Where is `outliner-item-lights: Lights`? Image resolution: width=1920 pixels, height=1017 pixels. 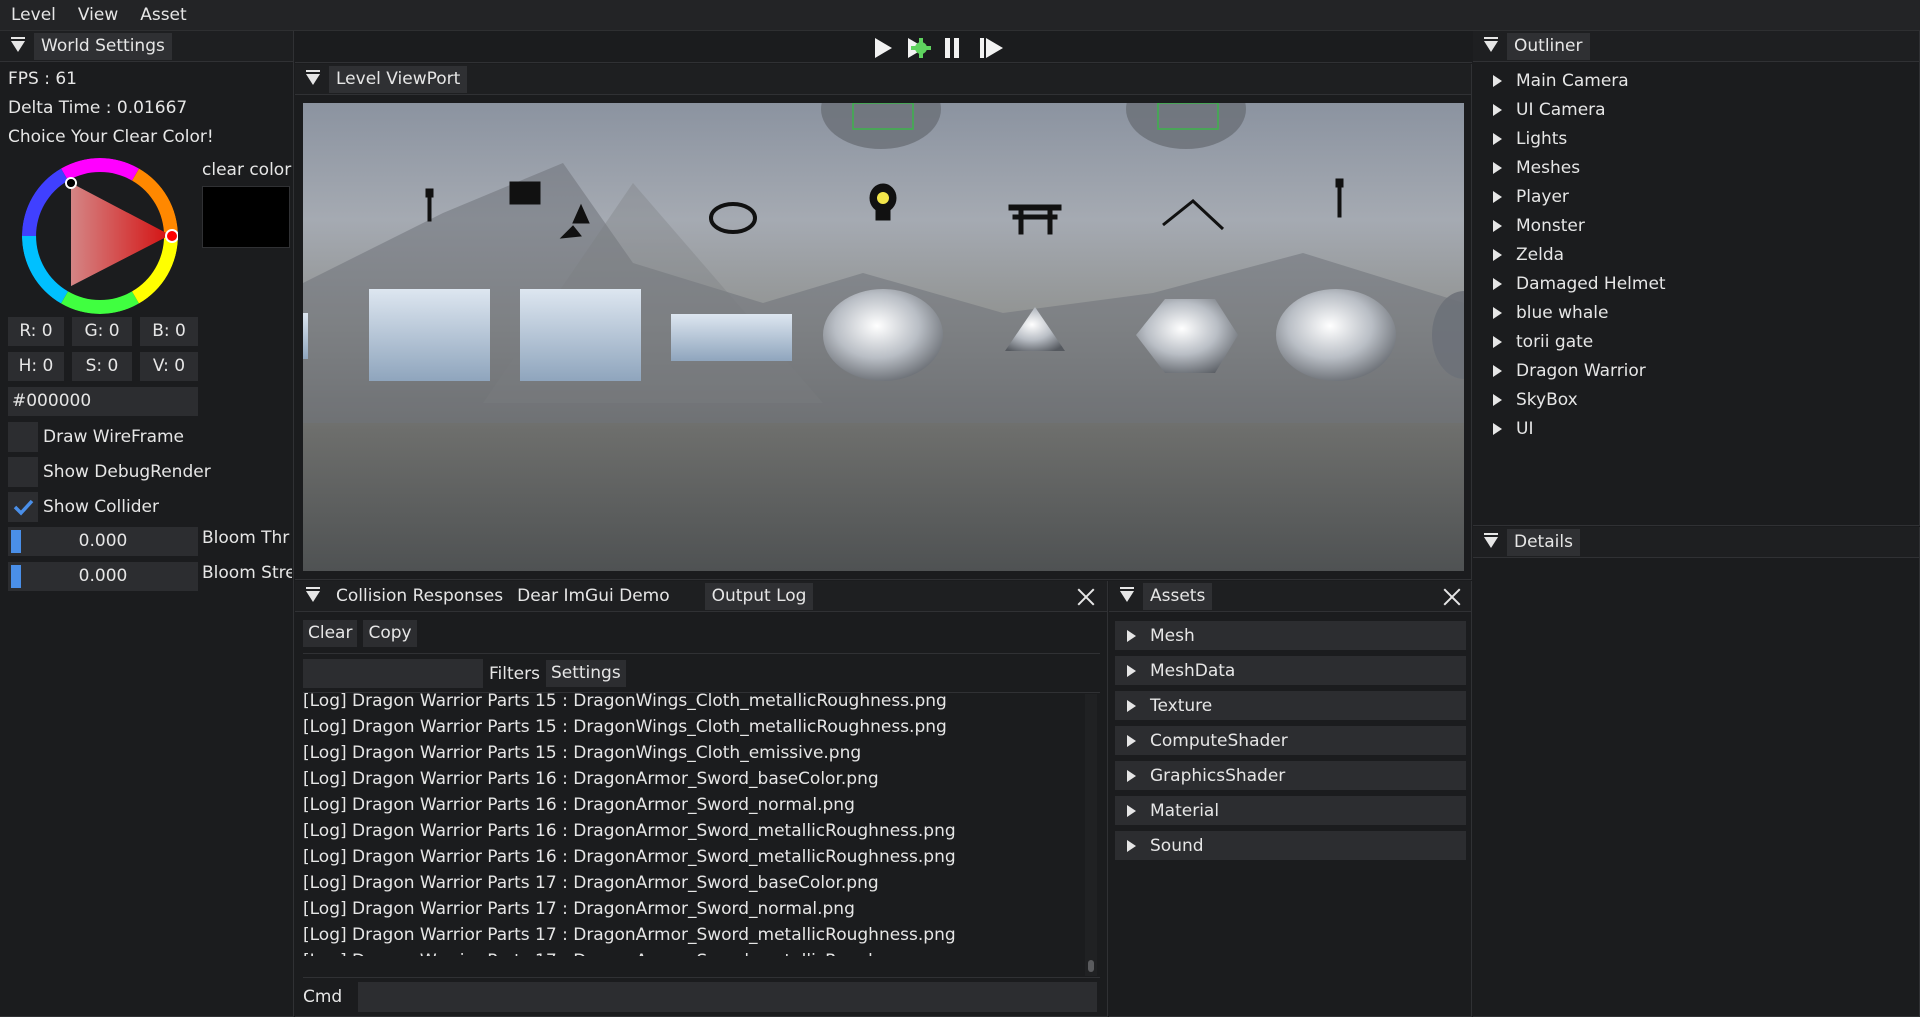 outliner-item-lights: Lights is located at coordinates (1706, 138).